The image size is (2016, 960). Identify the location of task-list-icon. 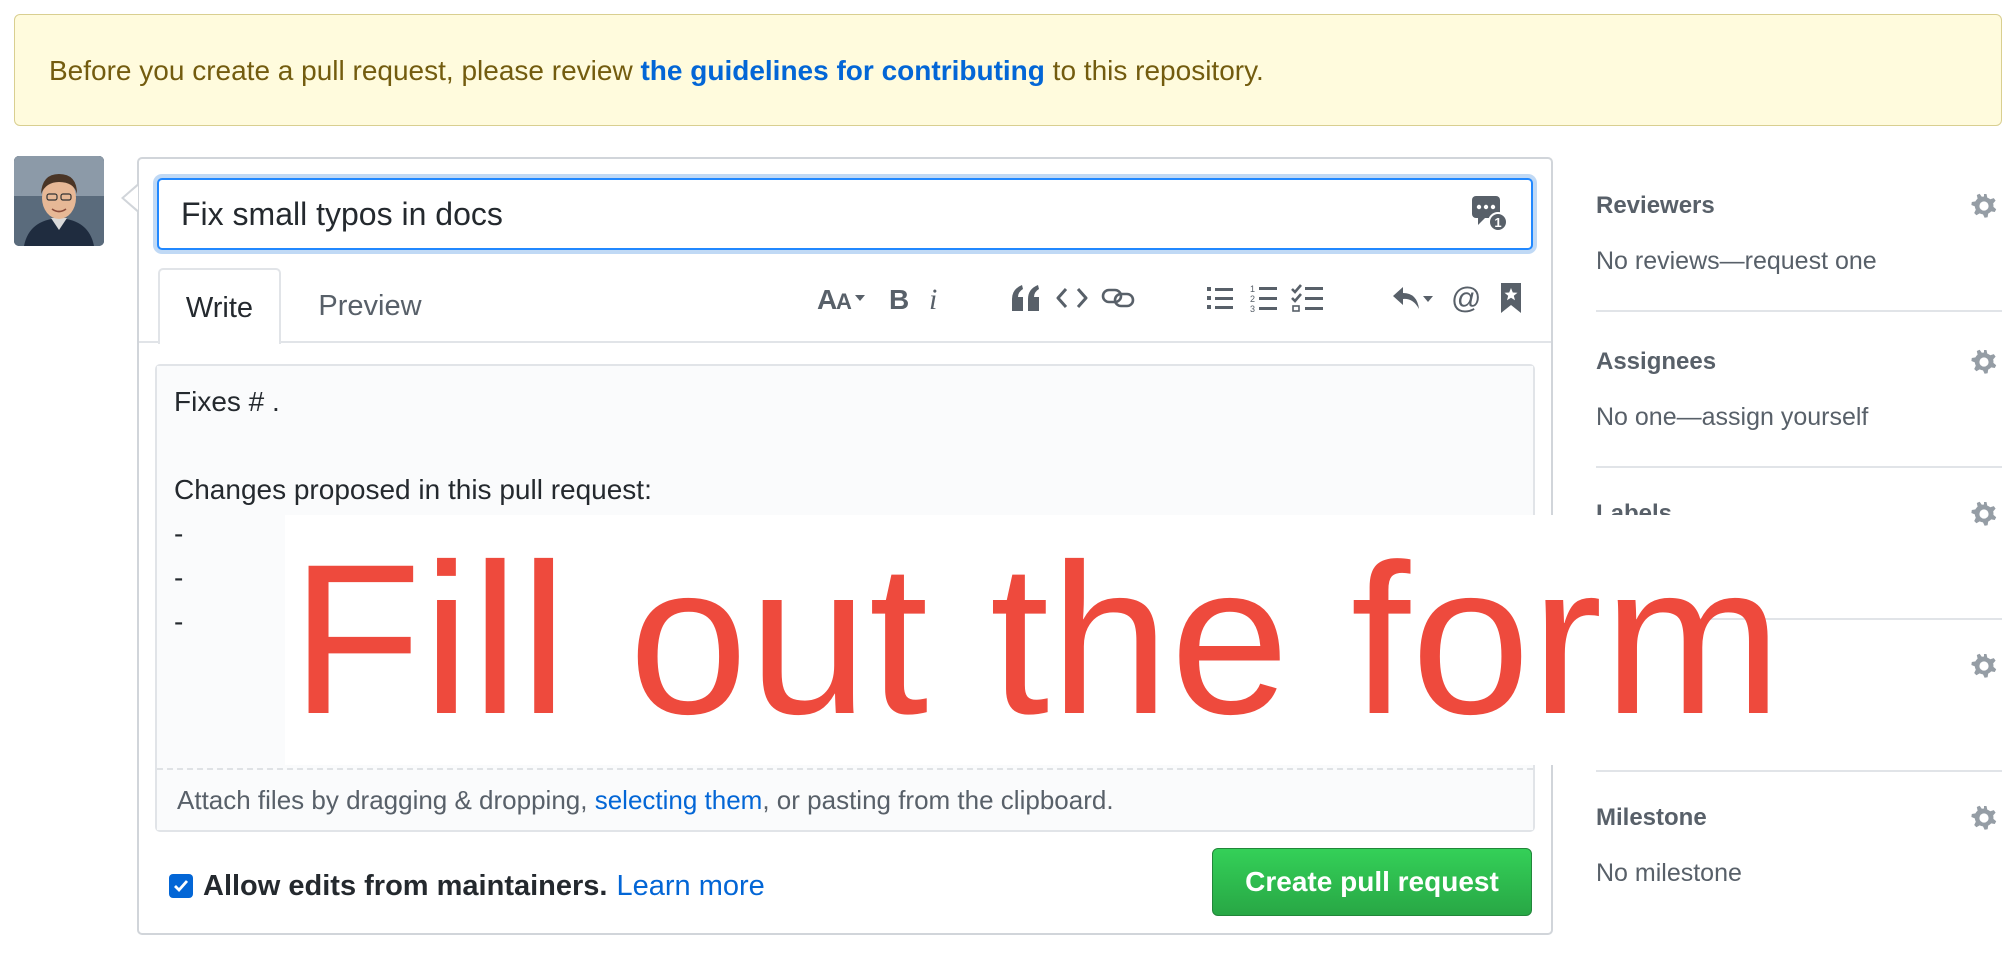
(1308, 298).